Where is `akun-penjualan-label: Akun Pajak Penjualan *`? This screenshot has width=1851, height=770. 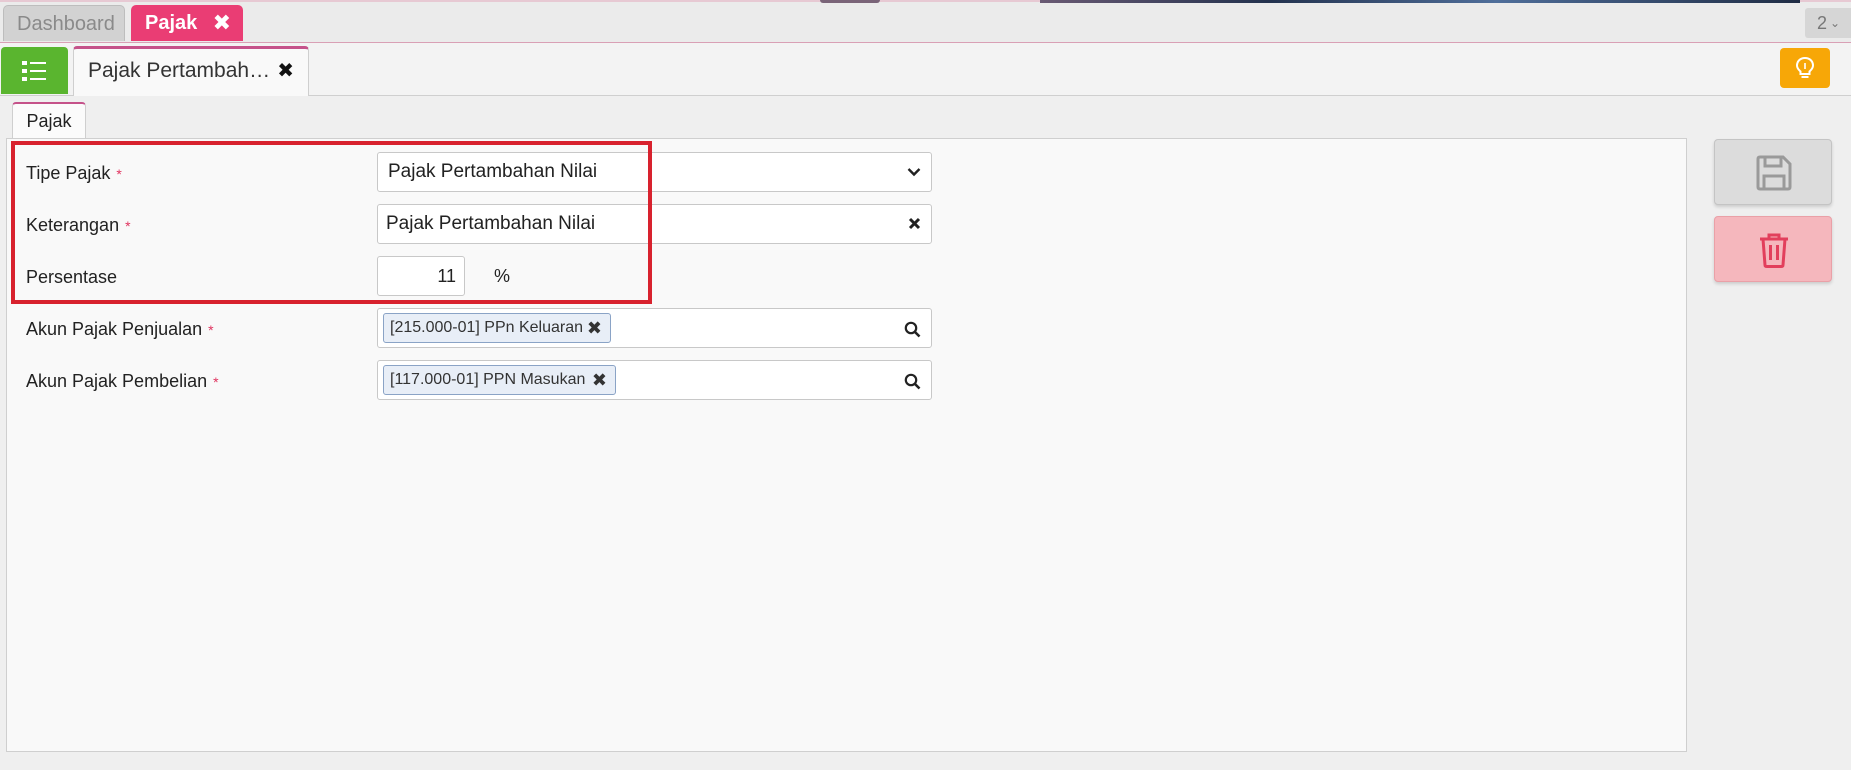 akun-penjualan-label: Akun Pajak Penjualan * is located at coordinates (120, 329).